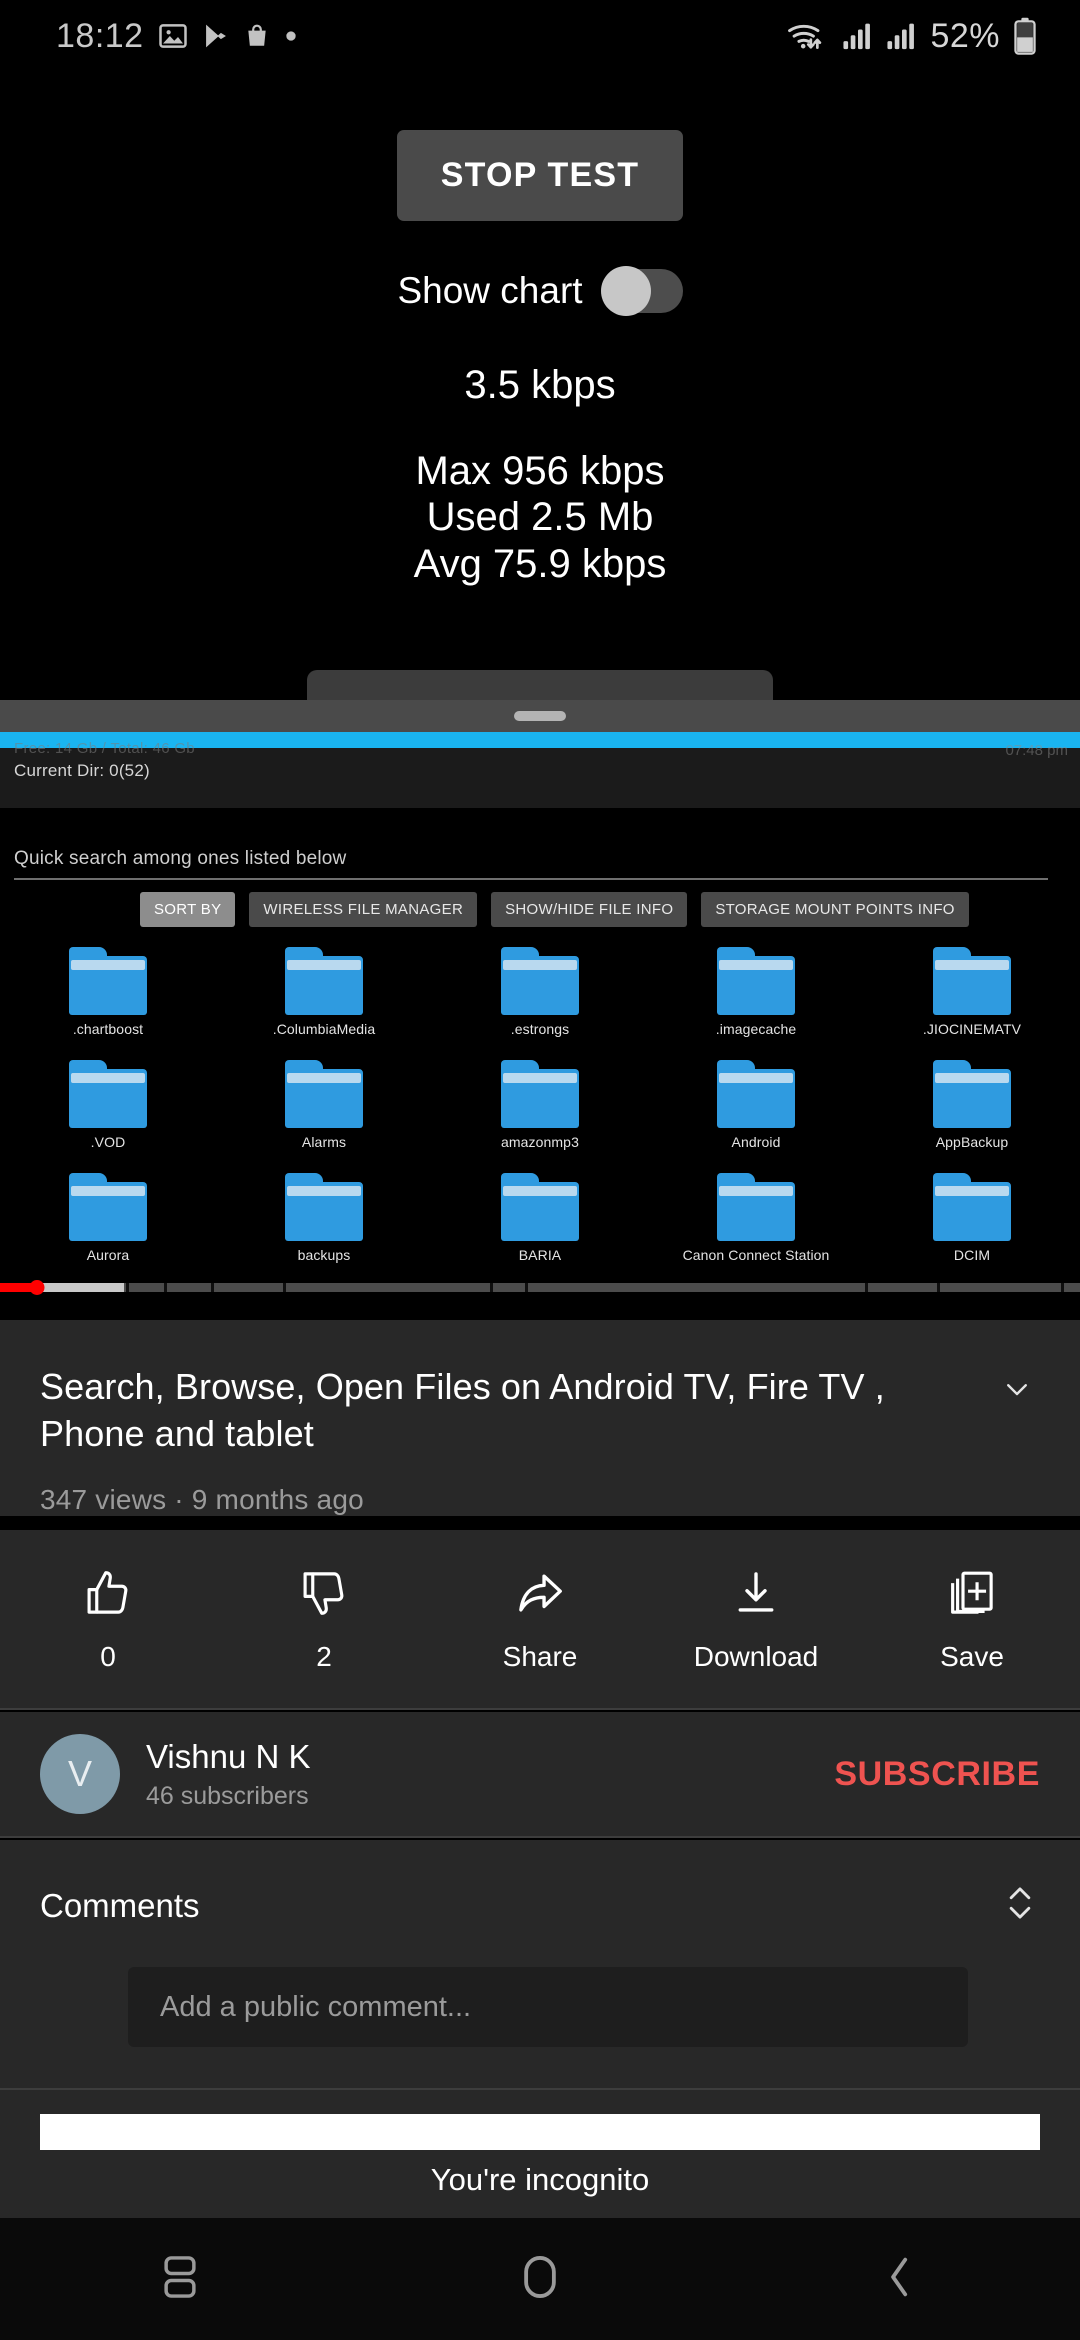 This screenshot has width=1080, height=2340. Describe the element at coordinates (540, 992) in the screenshot. I see `folder-item: .estrongs` at that location.